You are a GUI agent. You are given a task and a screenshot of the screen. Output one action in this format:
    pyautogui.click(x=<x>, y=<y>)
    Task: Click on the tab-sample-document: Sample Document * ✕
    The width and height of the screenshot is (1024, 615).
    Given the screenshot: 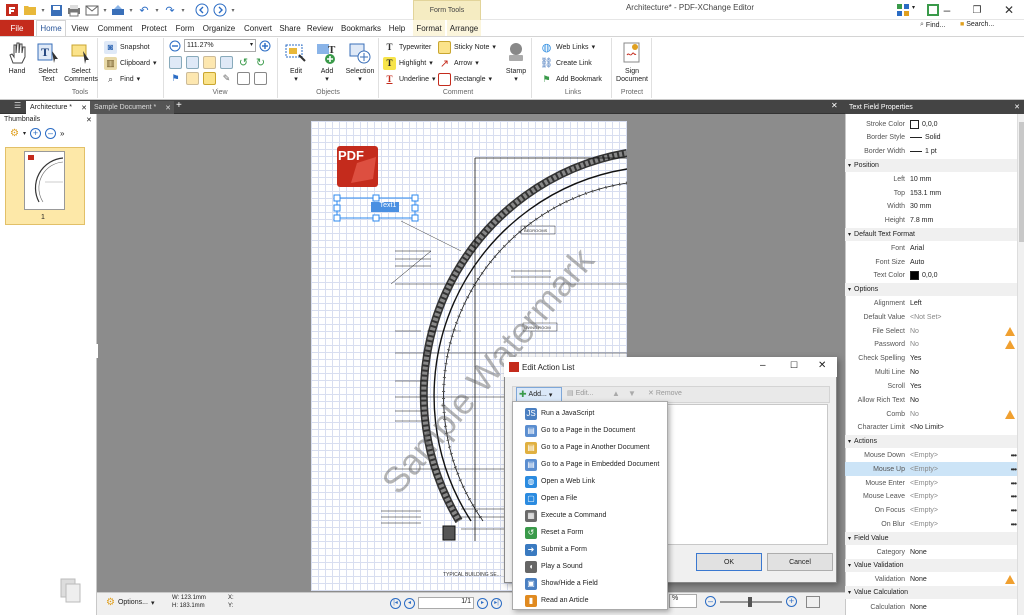 What is the action you would take?
    pyautogui.click(x=132, y=107)
    